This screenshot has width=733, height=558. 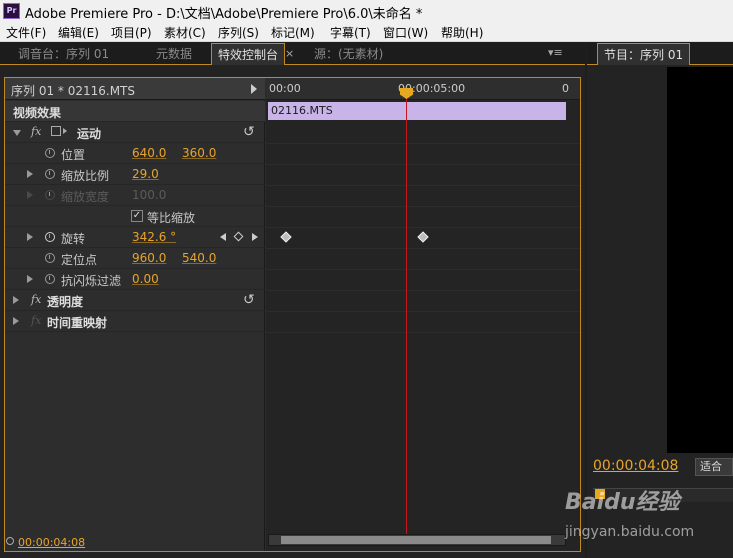 What do you see at coordinates (348, 54) in the screenshot?
I see `tab-source: 源：(无素材)` at bounding box center [348, 54].